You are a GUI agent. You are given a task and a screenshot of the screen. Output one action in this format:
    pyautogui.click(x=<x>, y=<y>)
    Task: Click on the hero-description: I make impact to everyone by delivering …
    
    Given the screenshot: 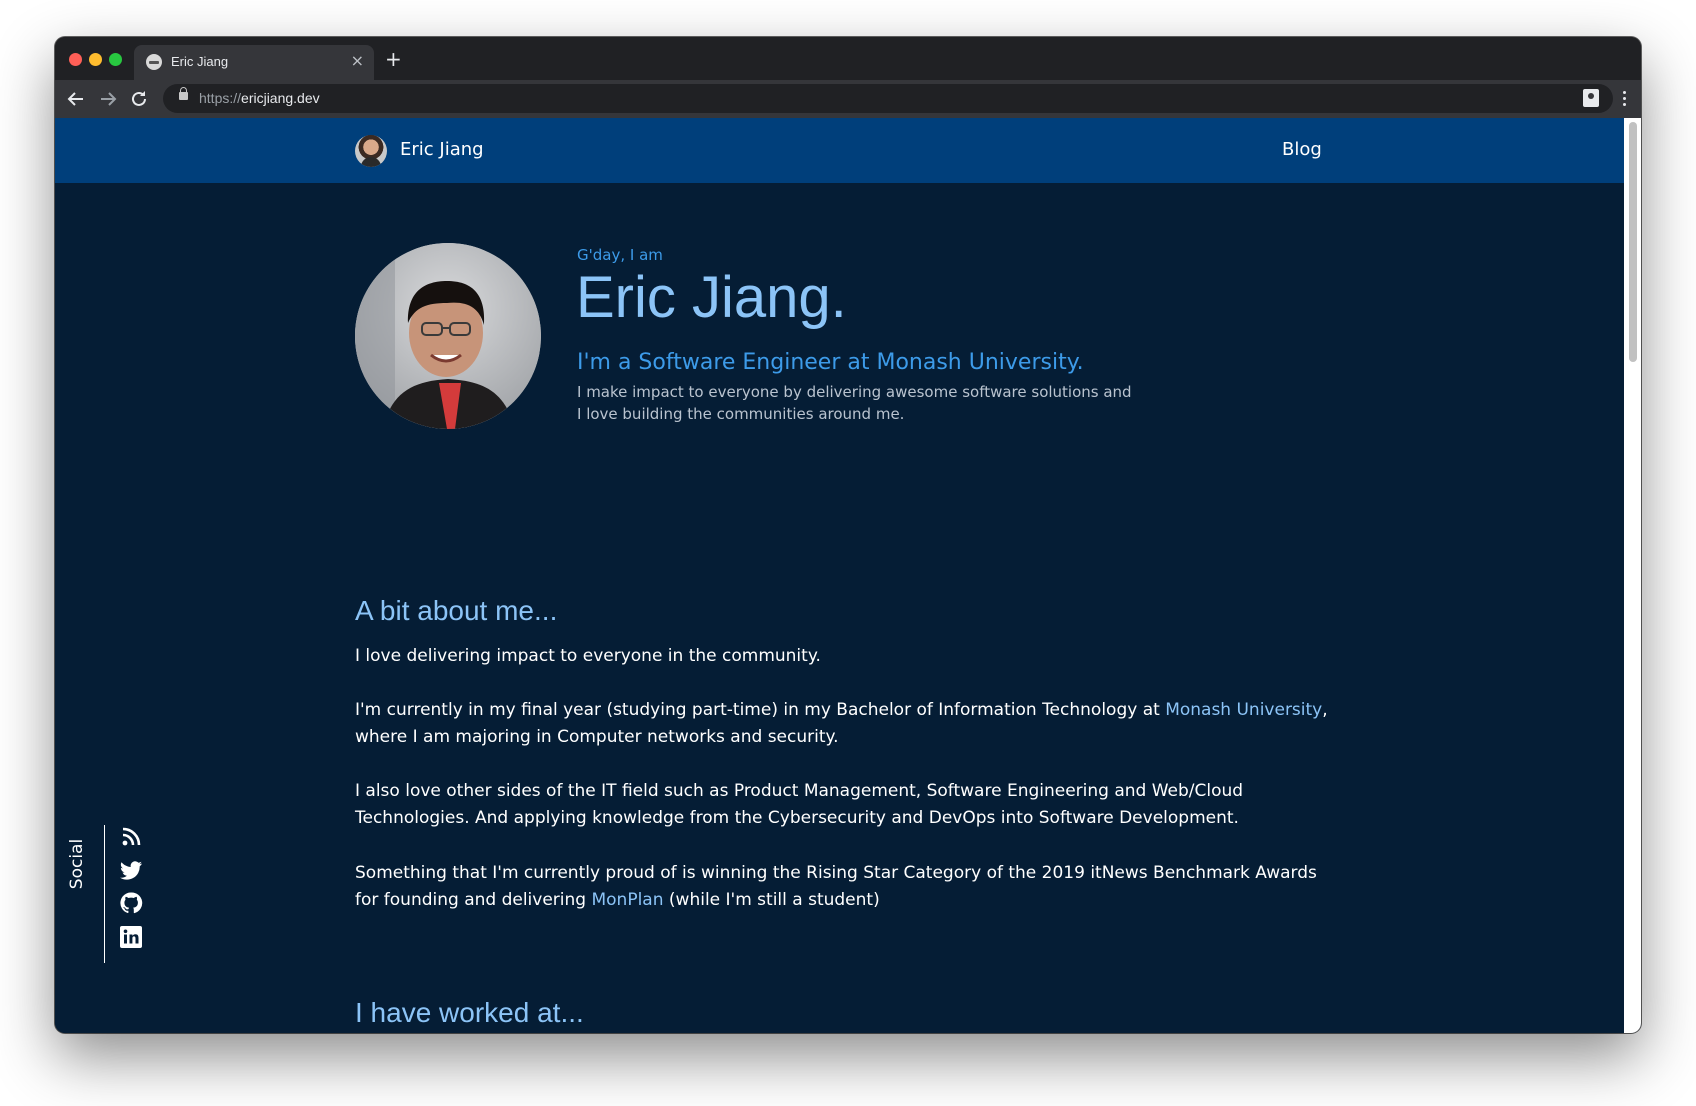 What is the action you would take?
    pyautogui.click(x=854, y=403)
    